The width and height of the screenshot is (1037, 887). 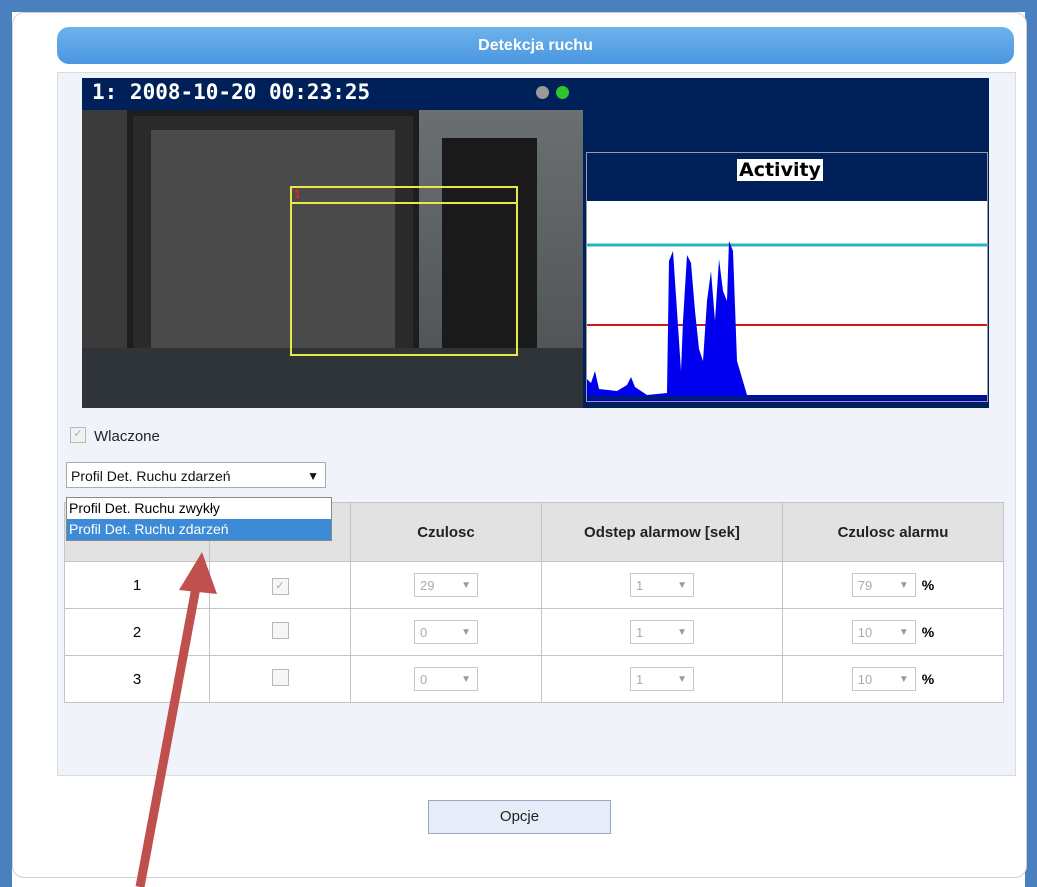 What do you see at coordinates (551, 95) in the screenshot?
I see `camera-status-icons` at bounding box center [551, 95].